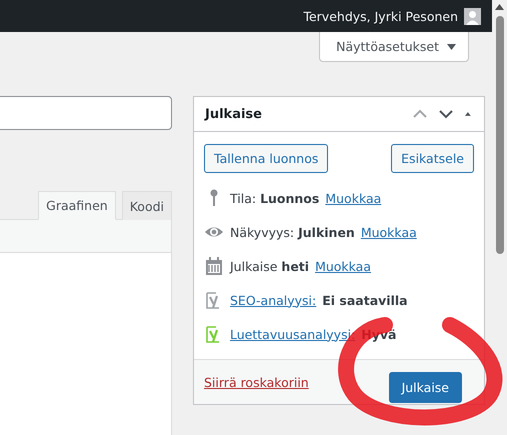 This screenshot has width=507, height=435. Describe the element at coordinates (275, 198) in the screenshot. I see `setting-text: Tila: Luonnos` at that location.